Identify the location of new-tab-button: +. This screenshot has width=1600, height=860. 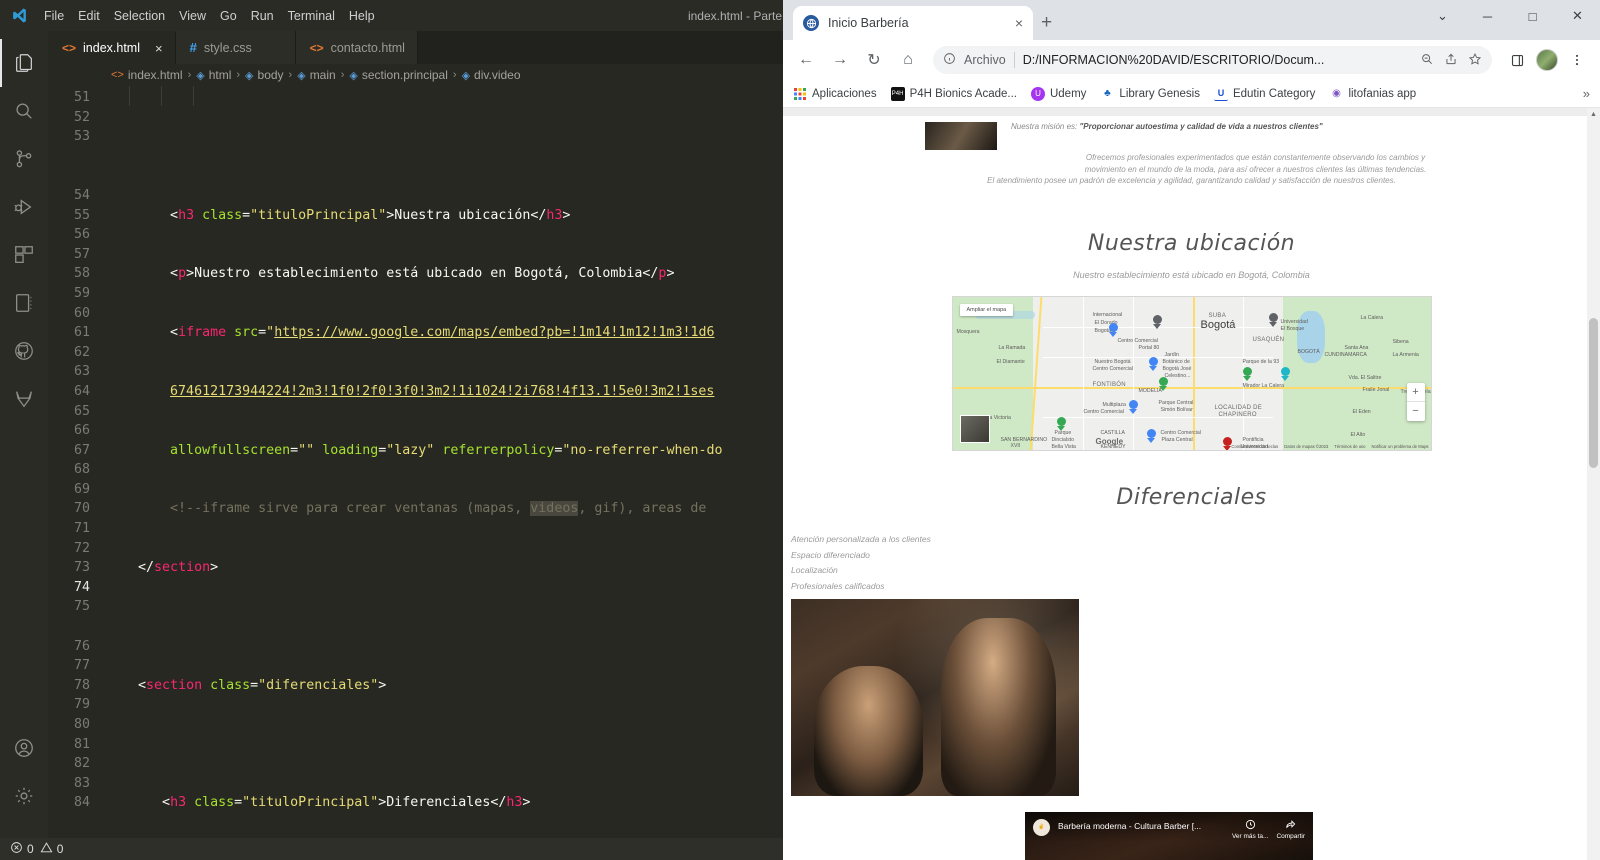
(1046, 23).